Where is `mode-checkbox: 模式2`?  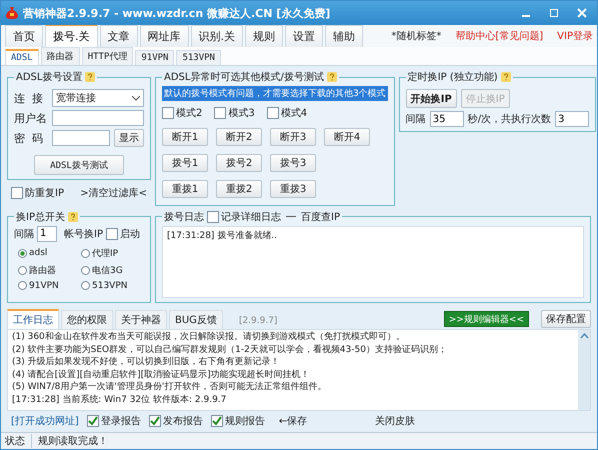
mode-checkbox: 模式2 is located at coordinates (182, 113).